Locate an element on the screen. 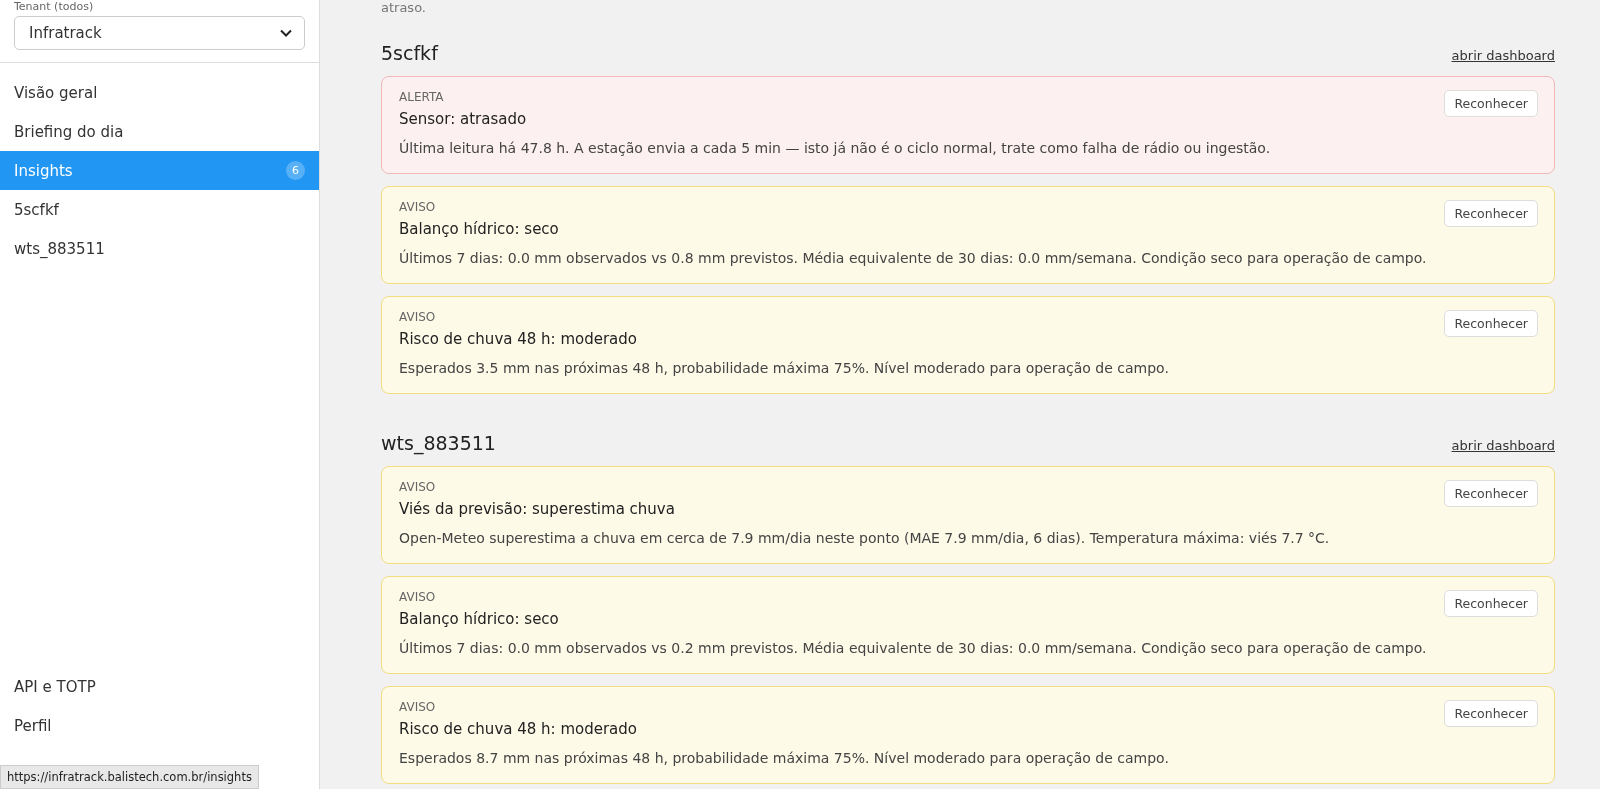  nav-item: API e TOTP is located at coordinates (159, 686).